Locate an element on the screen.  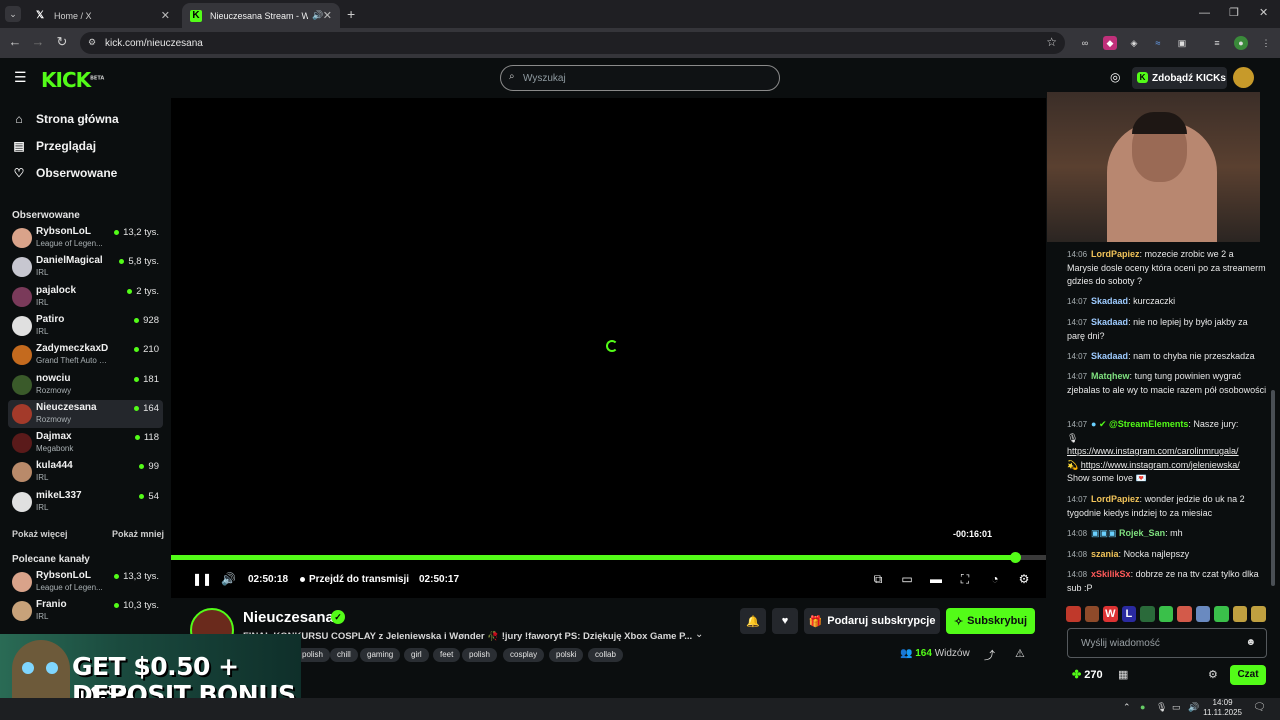
stream-tag: polski is located at coordinates (566, 655).